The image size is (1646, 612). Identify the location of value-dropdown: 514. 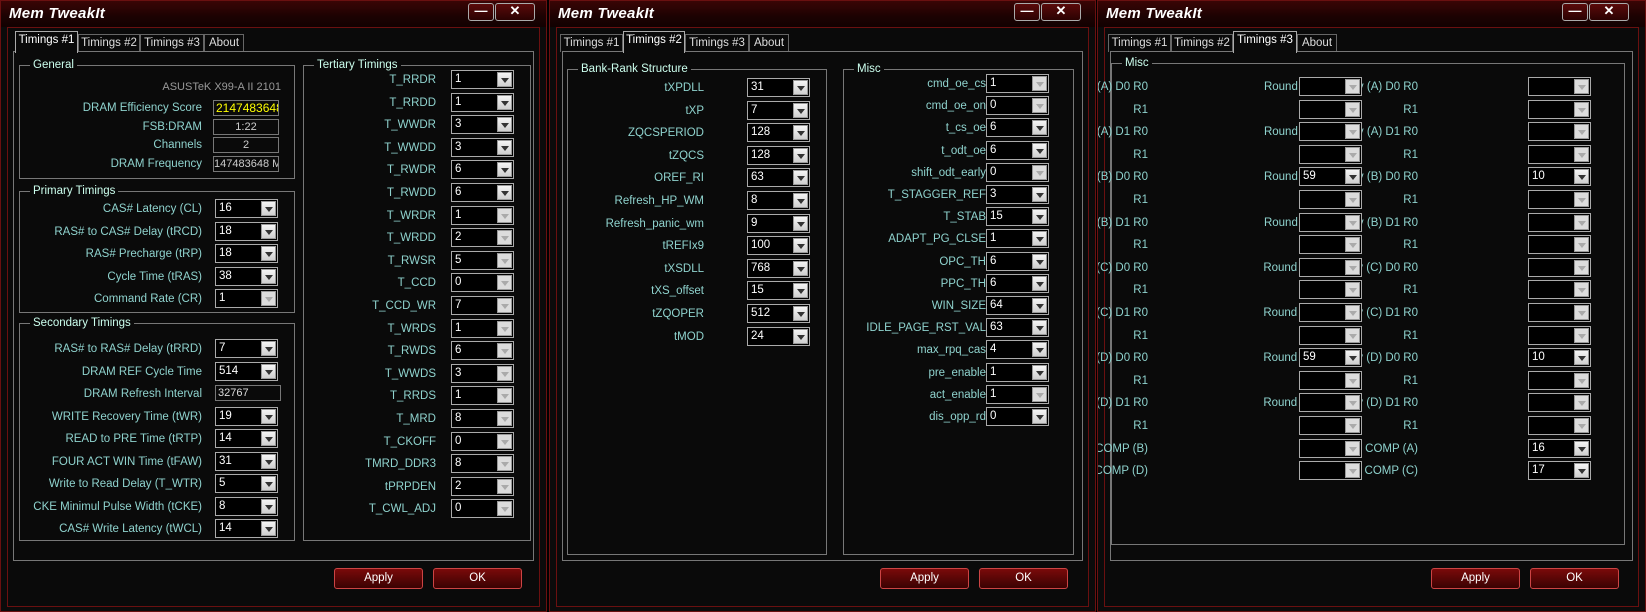
(246, 371).